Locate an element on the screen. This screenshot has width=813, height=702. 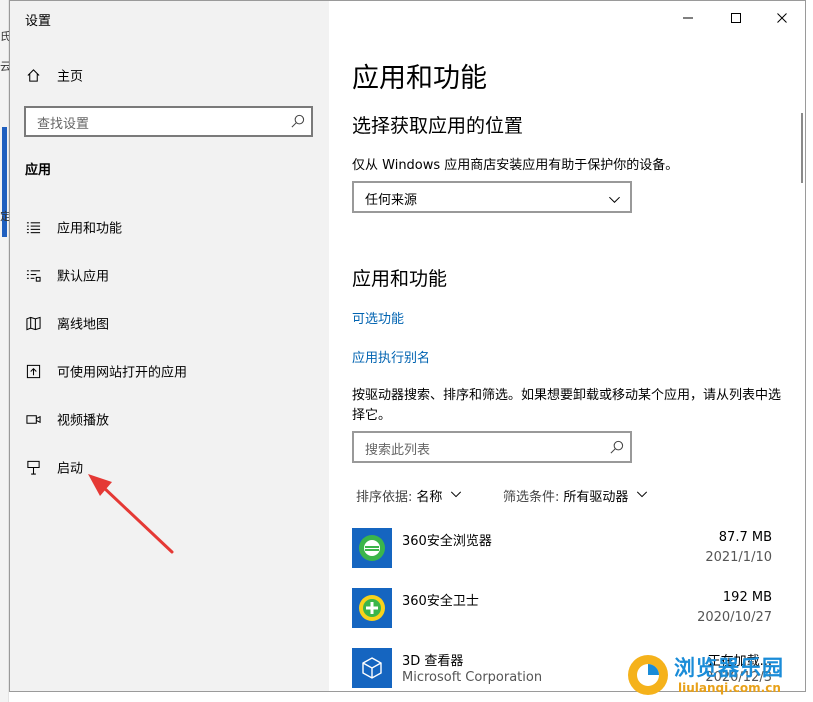
sidebar-item-apps-for-websites: 可使用网站打开的应用 is located at coordinates (169, 371).